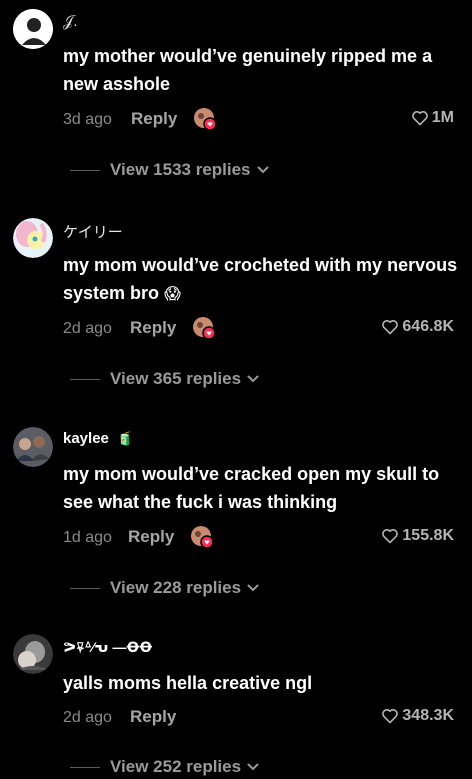 The image size is (472, 779). Describe the element at coordinates (188, 683) in the screenshot. I see `comment-text: yalls moms hella creative ngl` at that location.